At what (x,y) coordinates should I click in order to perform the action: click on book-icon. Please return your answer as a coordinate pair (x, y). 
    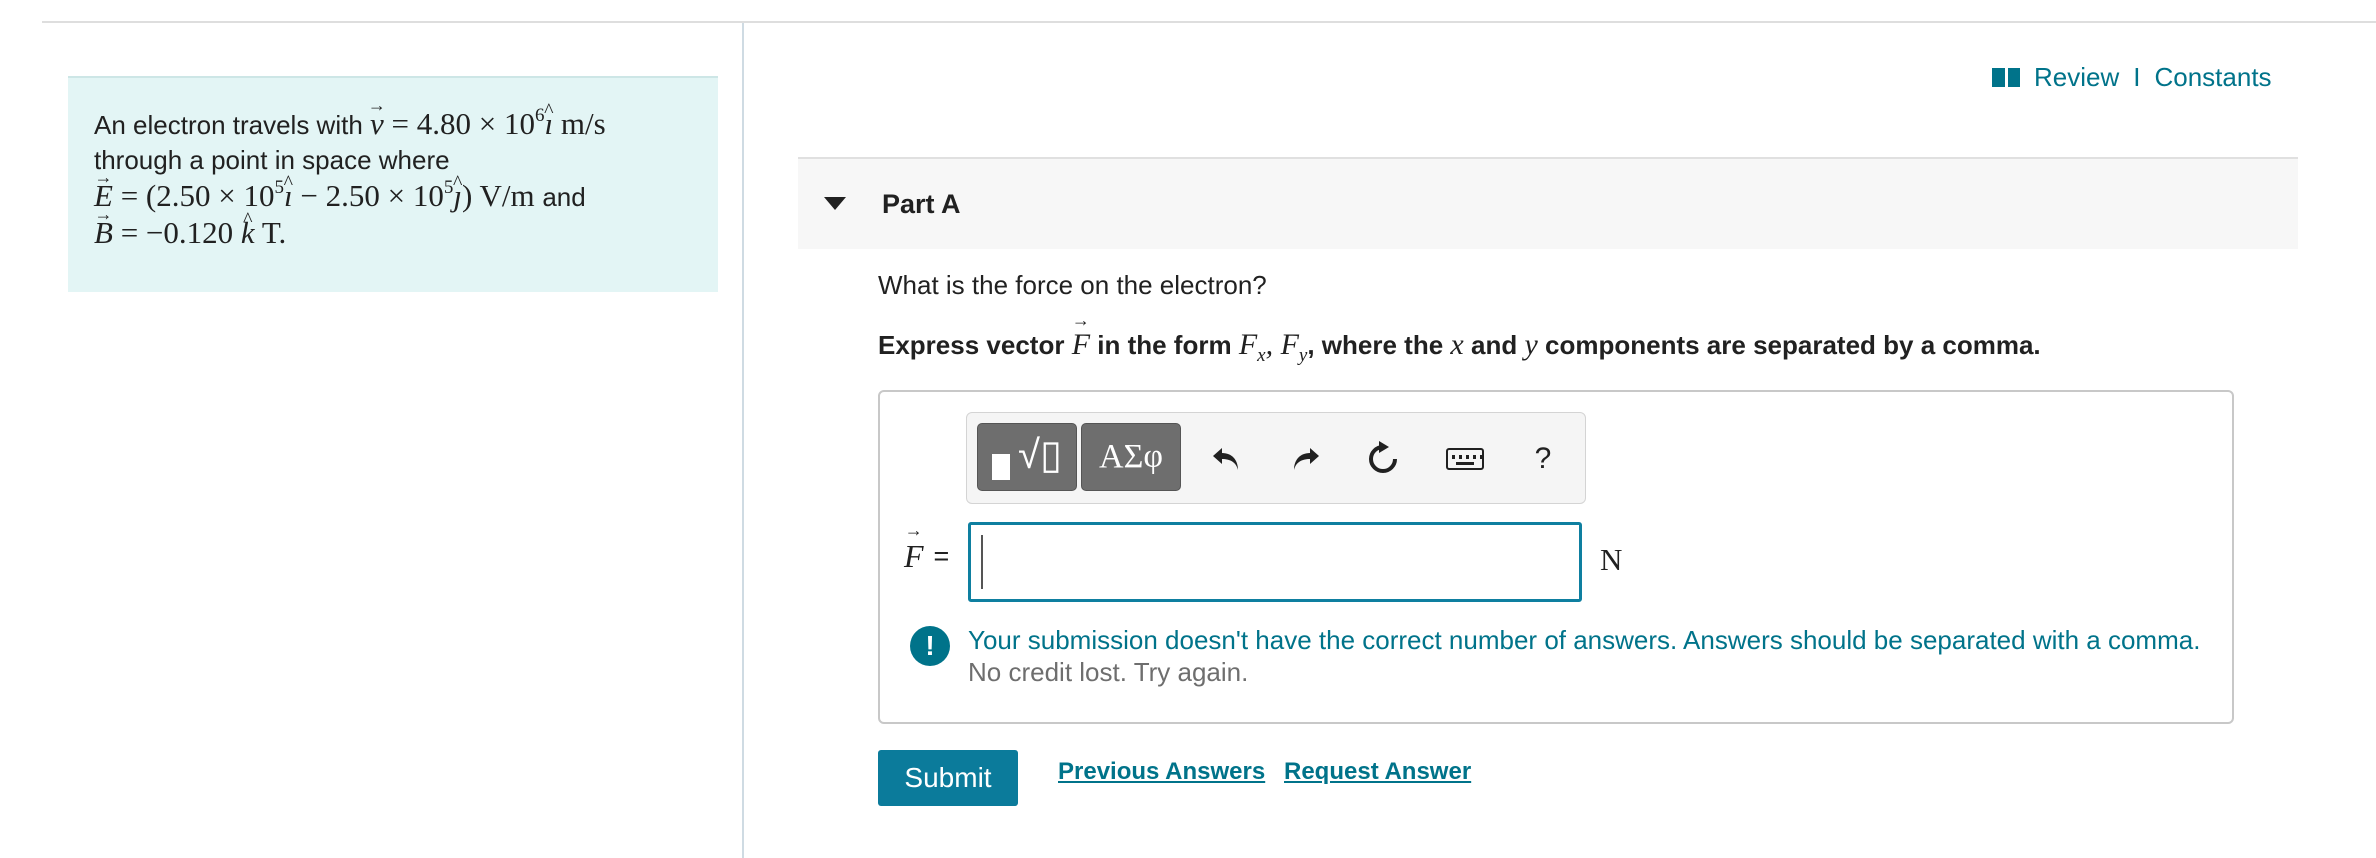
    Looking at the image, I should click on (2006, 77).